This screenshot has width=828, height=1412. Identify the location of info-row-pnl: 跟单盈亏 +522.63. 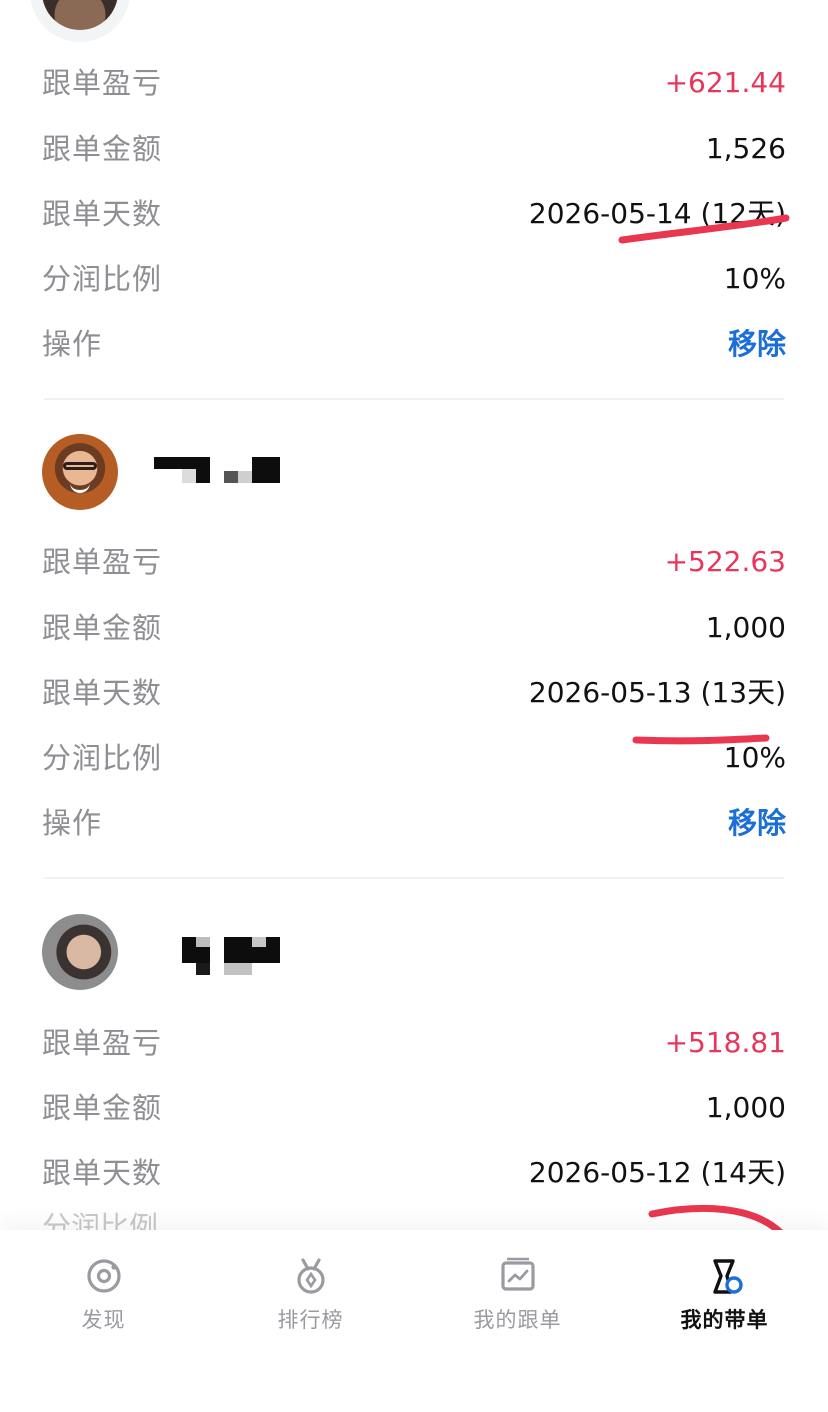
(414, 562).